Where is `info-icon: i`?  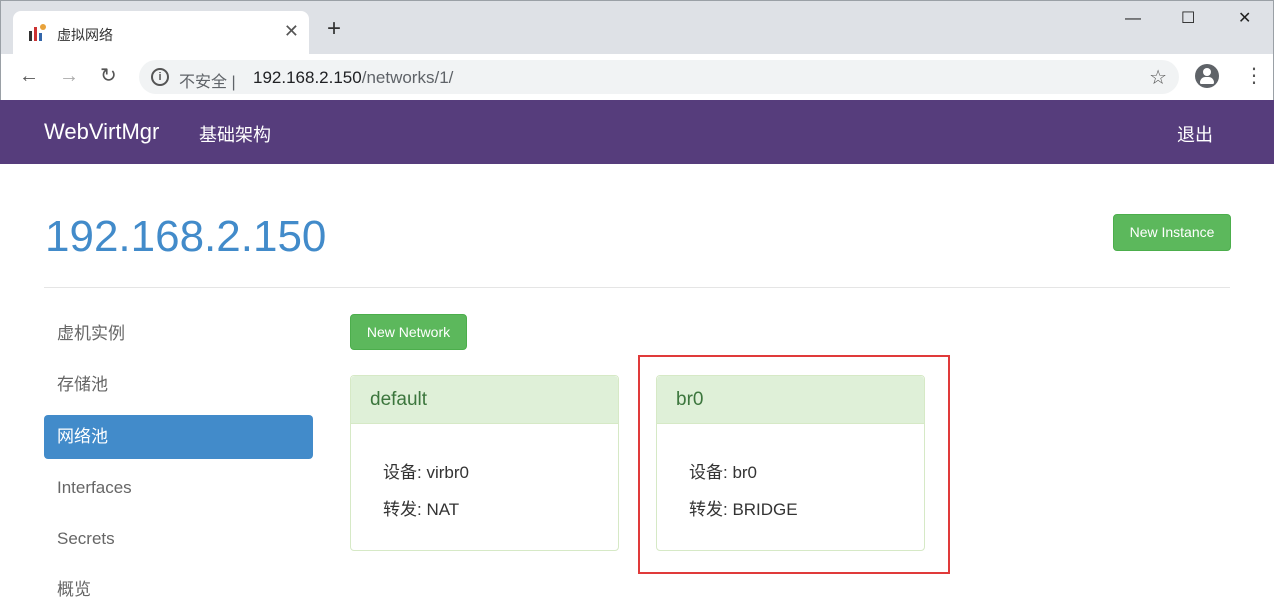
info-icon: i is located at coordinates (160, 77).